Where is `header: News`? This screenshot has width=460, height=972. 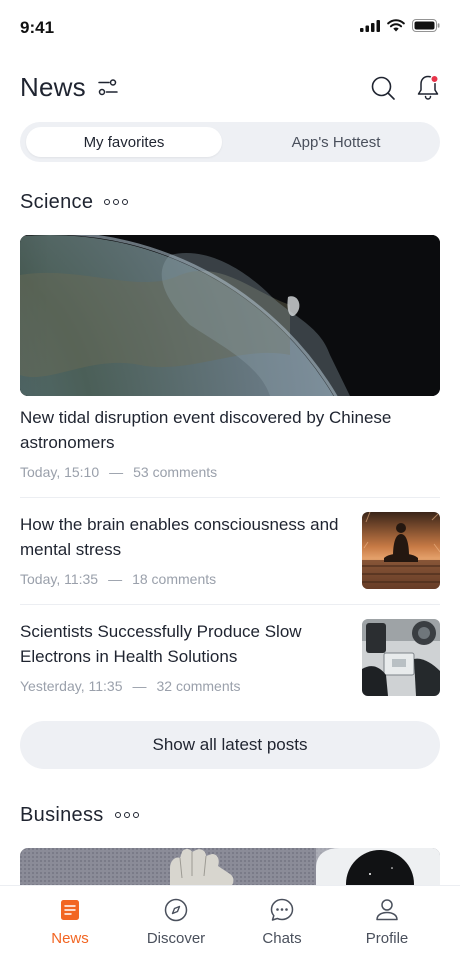 header: News is located at coordinates (230, 88).